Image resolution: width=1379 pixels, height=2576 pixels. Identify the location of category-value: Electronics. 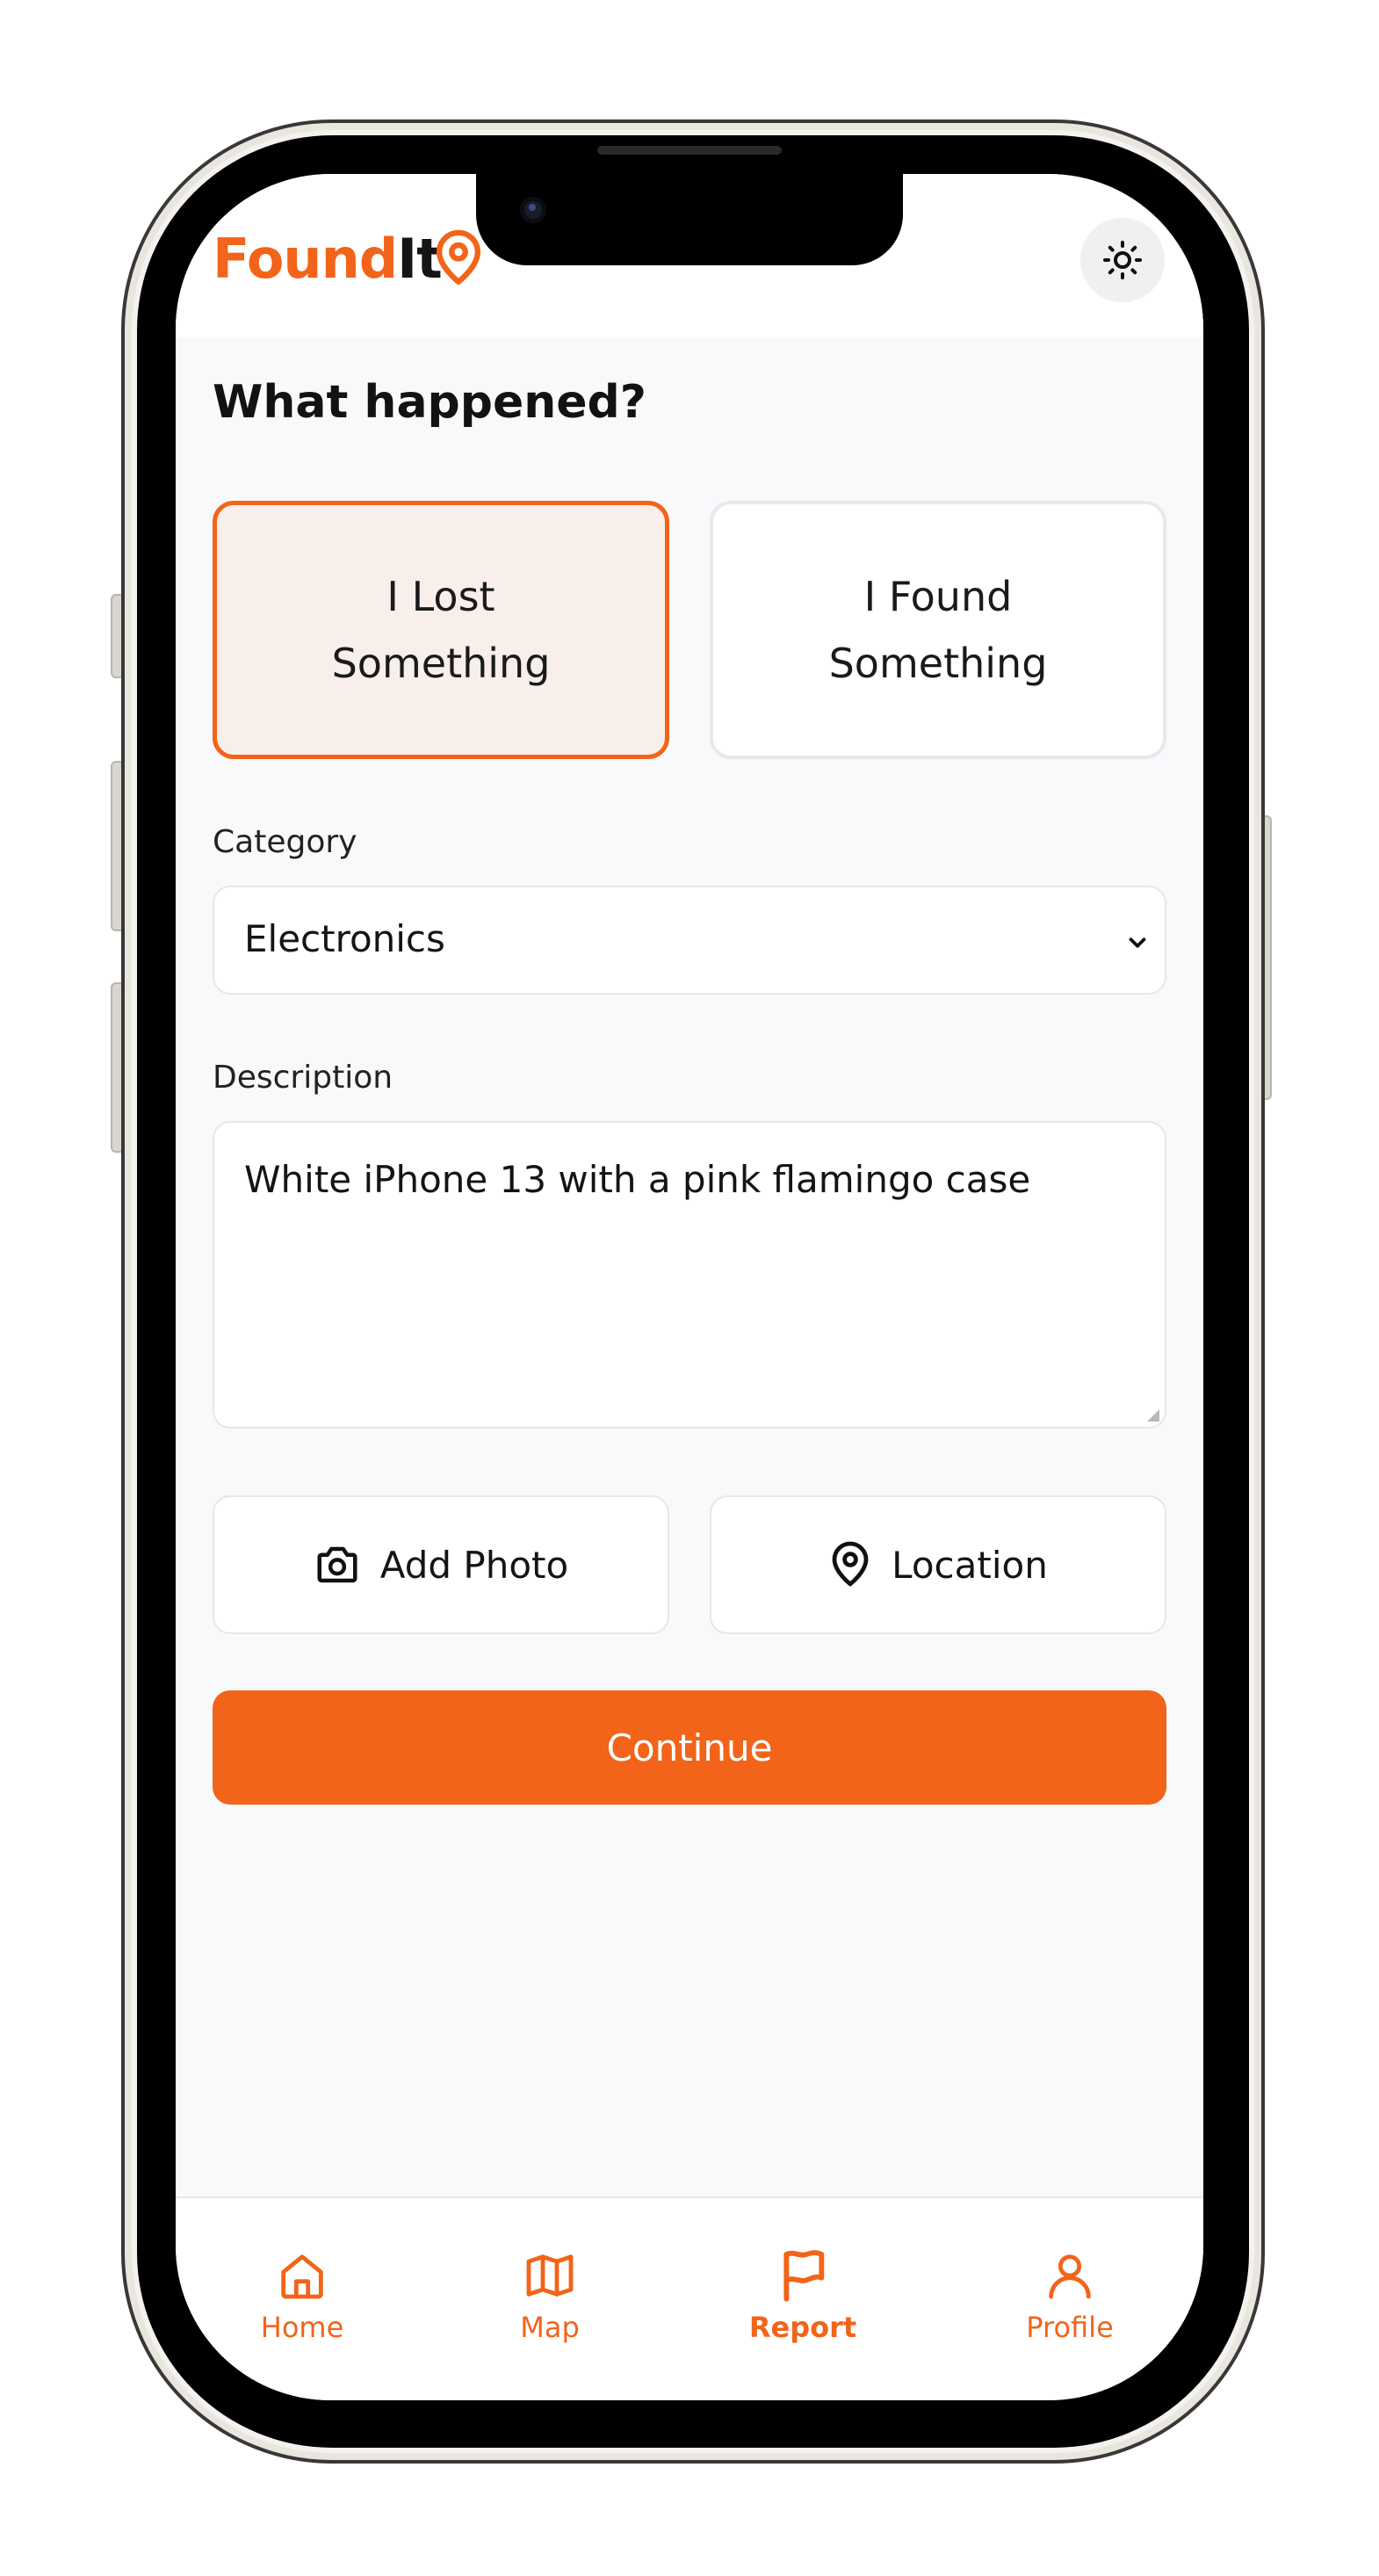
(344, 938).